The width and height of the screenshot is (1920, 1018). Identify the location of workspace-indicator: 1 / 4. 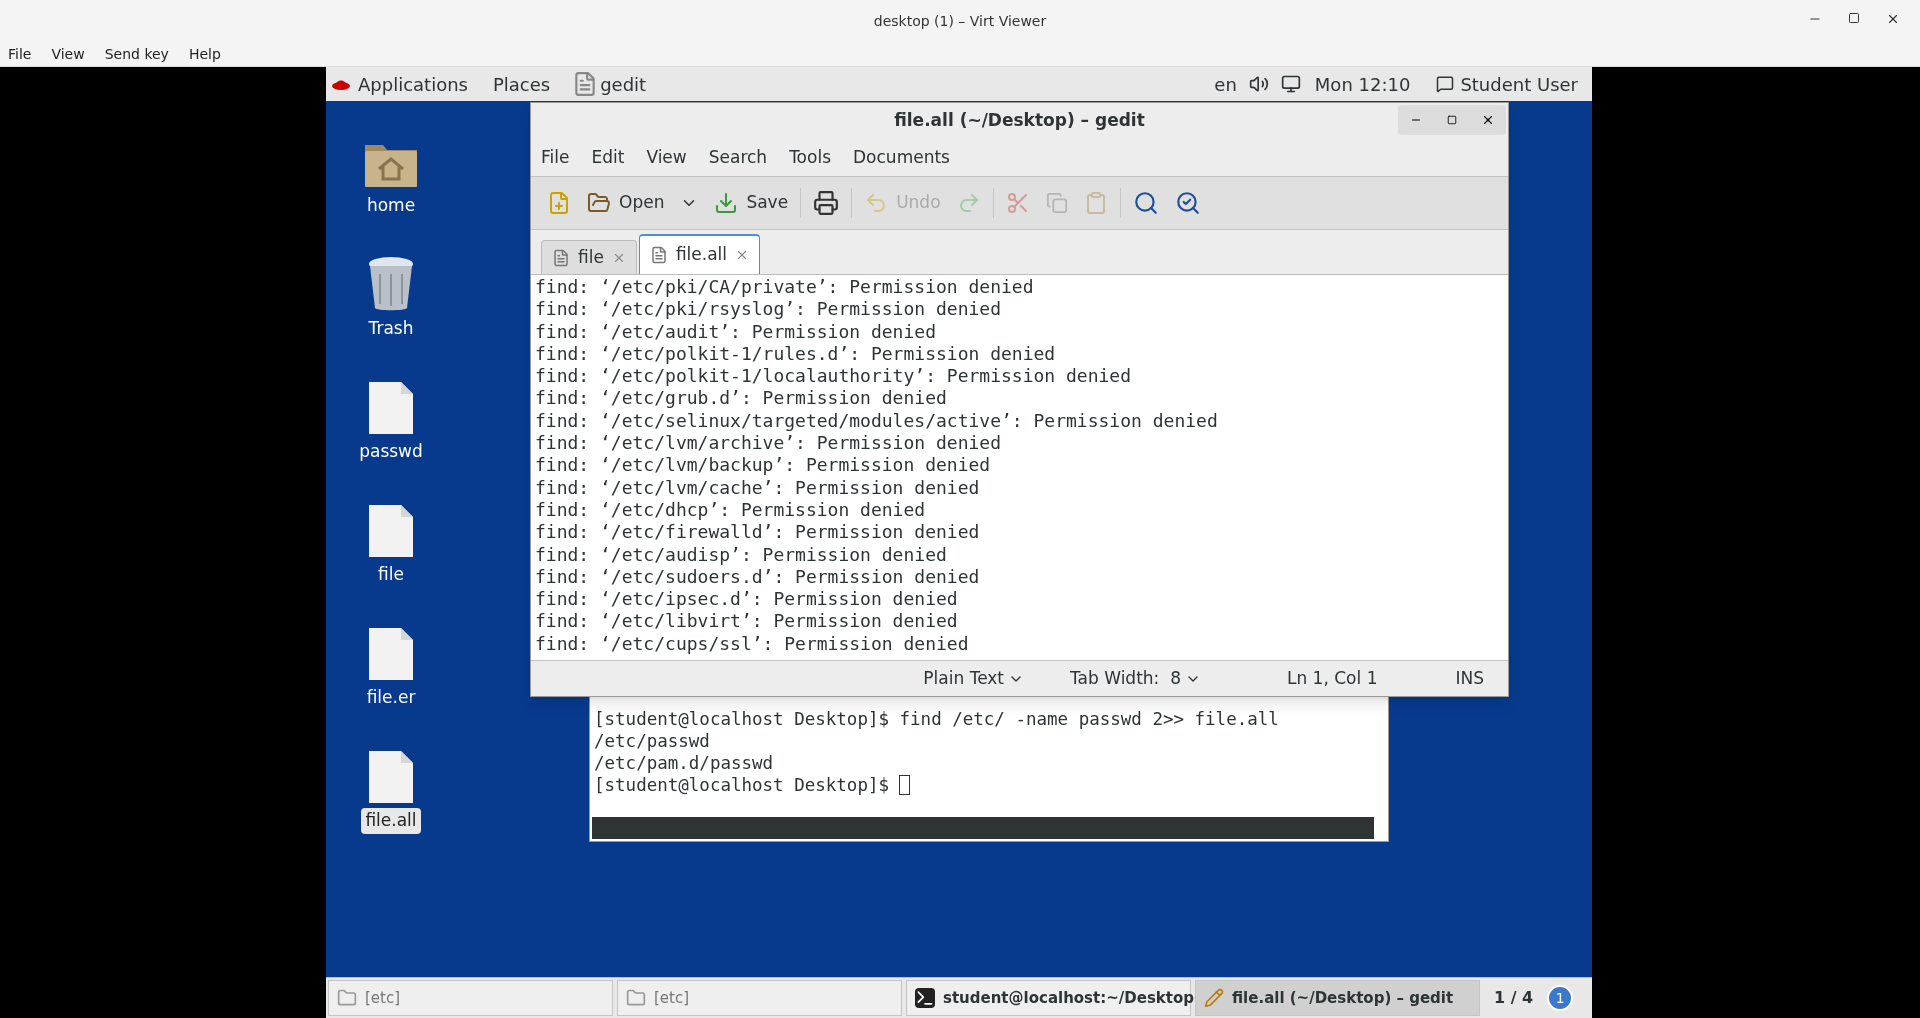
(1514, 998).